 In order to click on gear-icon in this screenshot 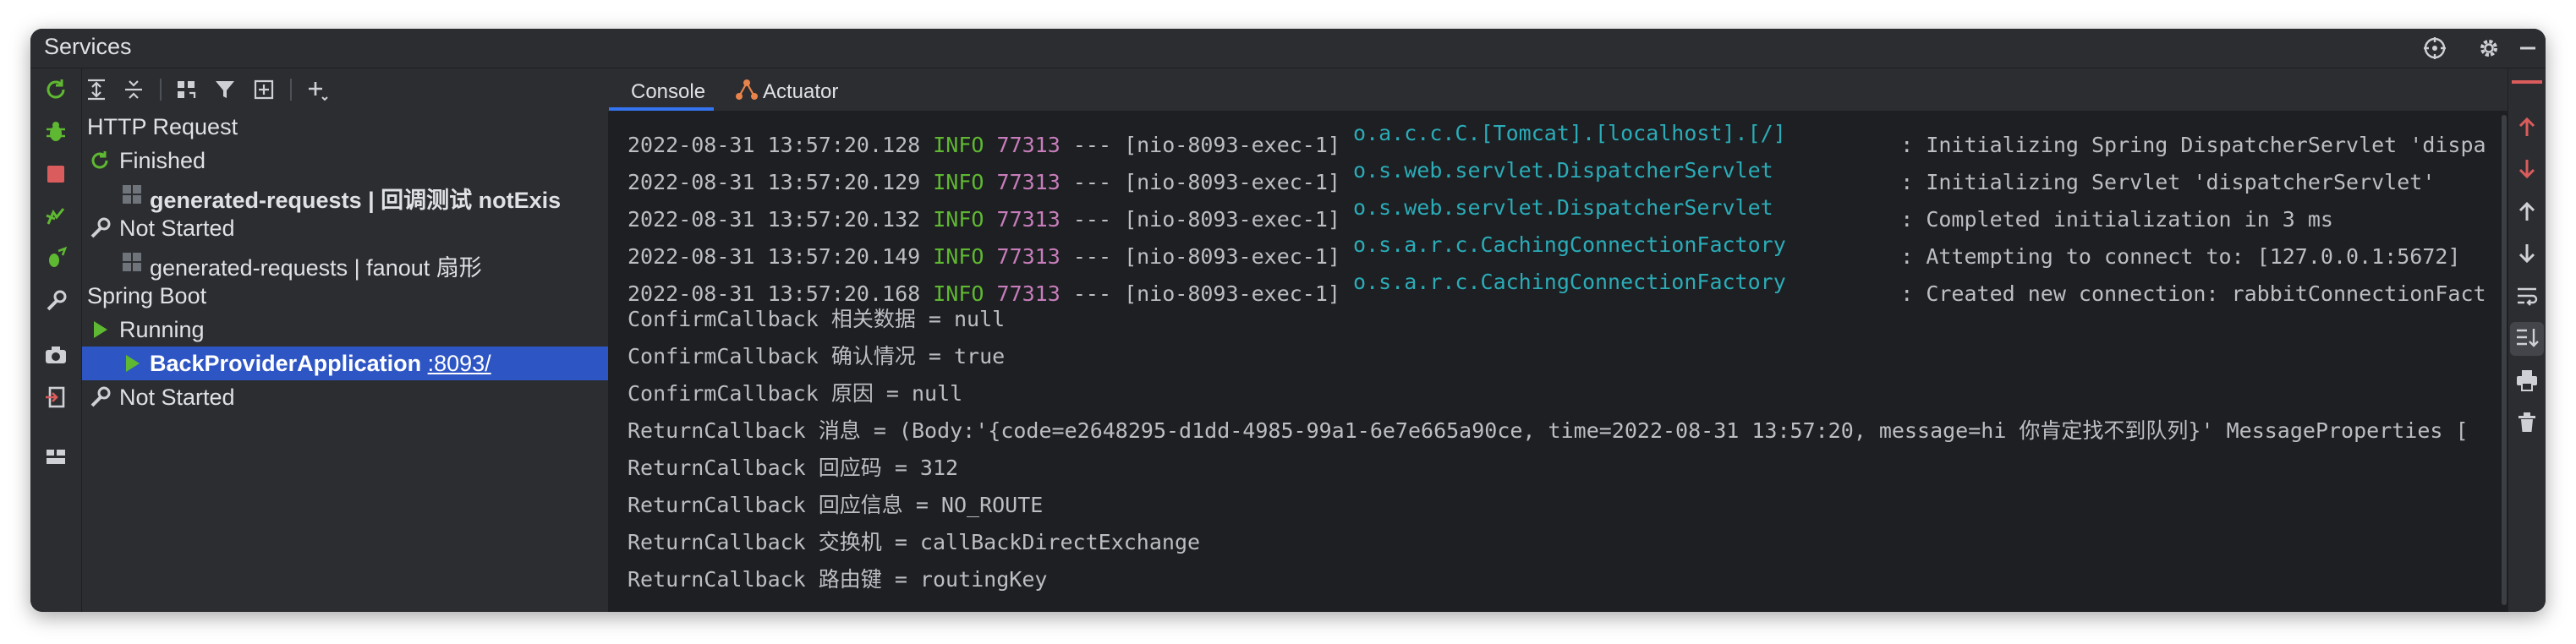, I will do `click(2489, 48)`.